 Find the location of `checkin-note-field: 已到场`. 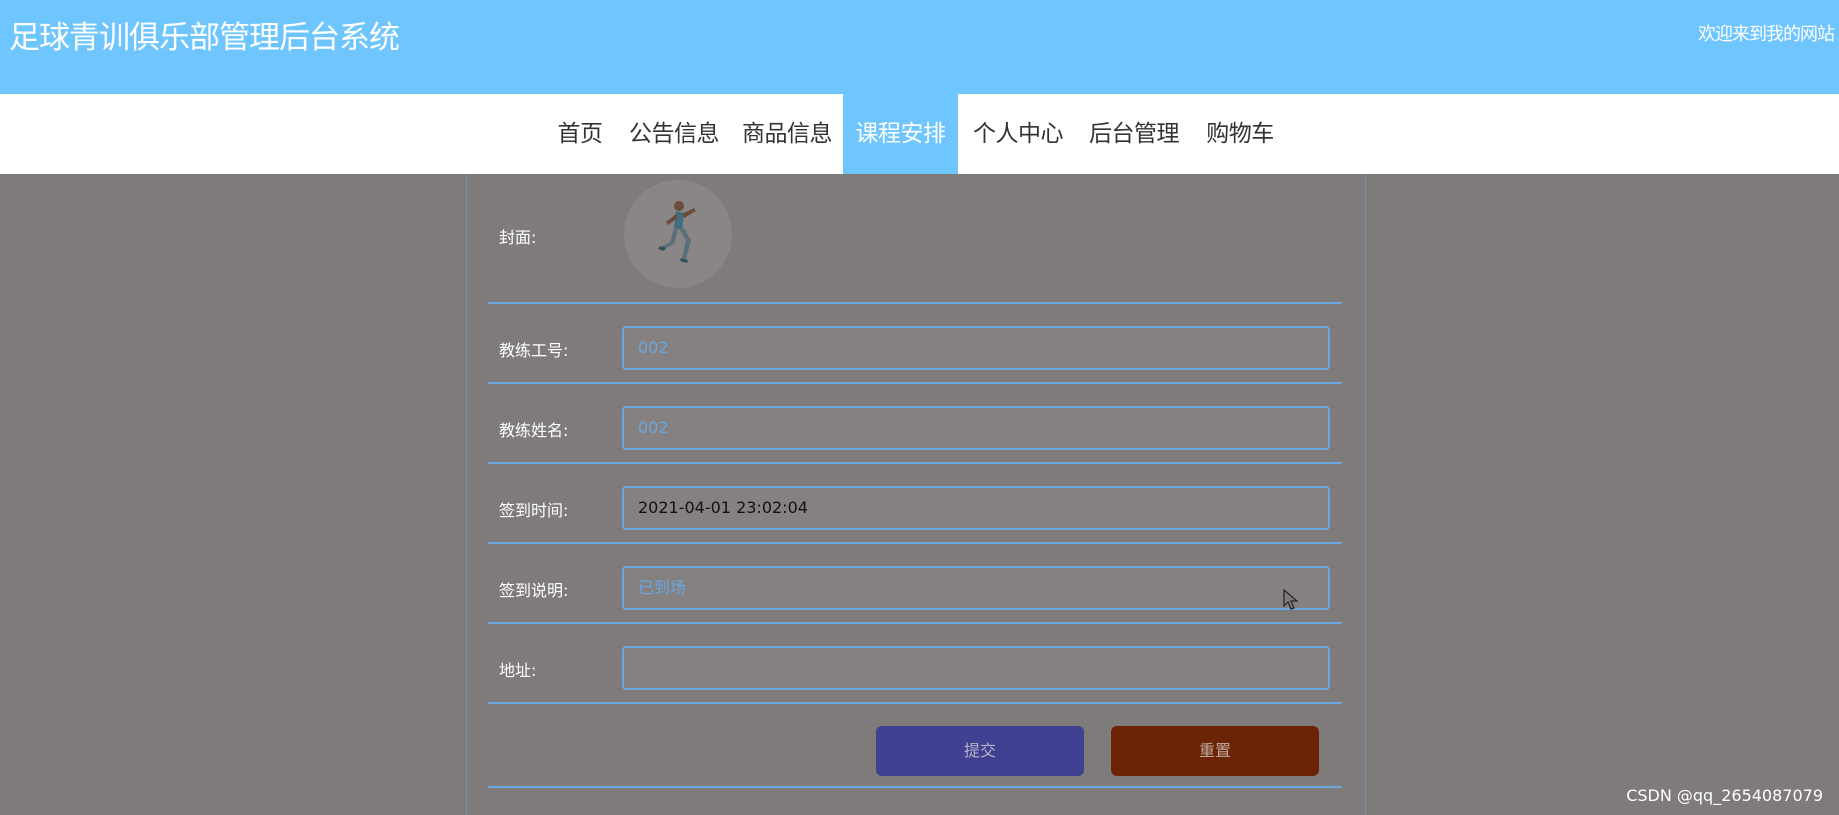

checkin-note-field: 已到场 is located at coordinates (976, 588).